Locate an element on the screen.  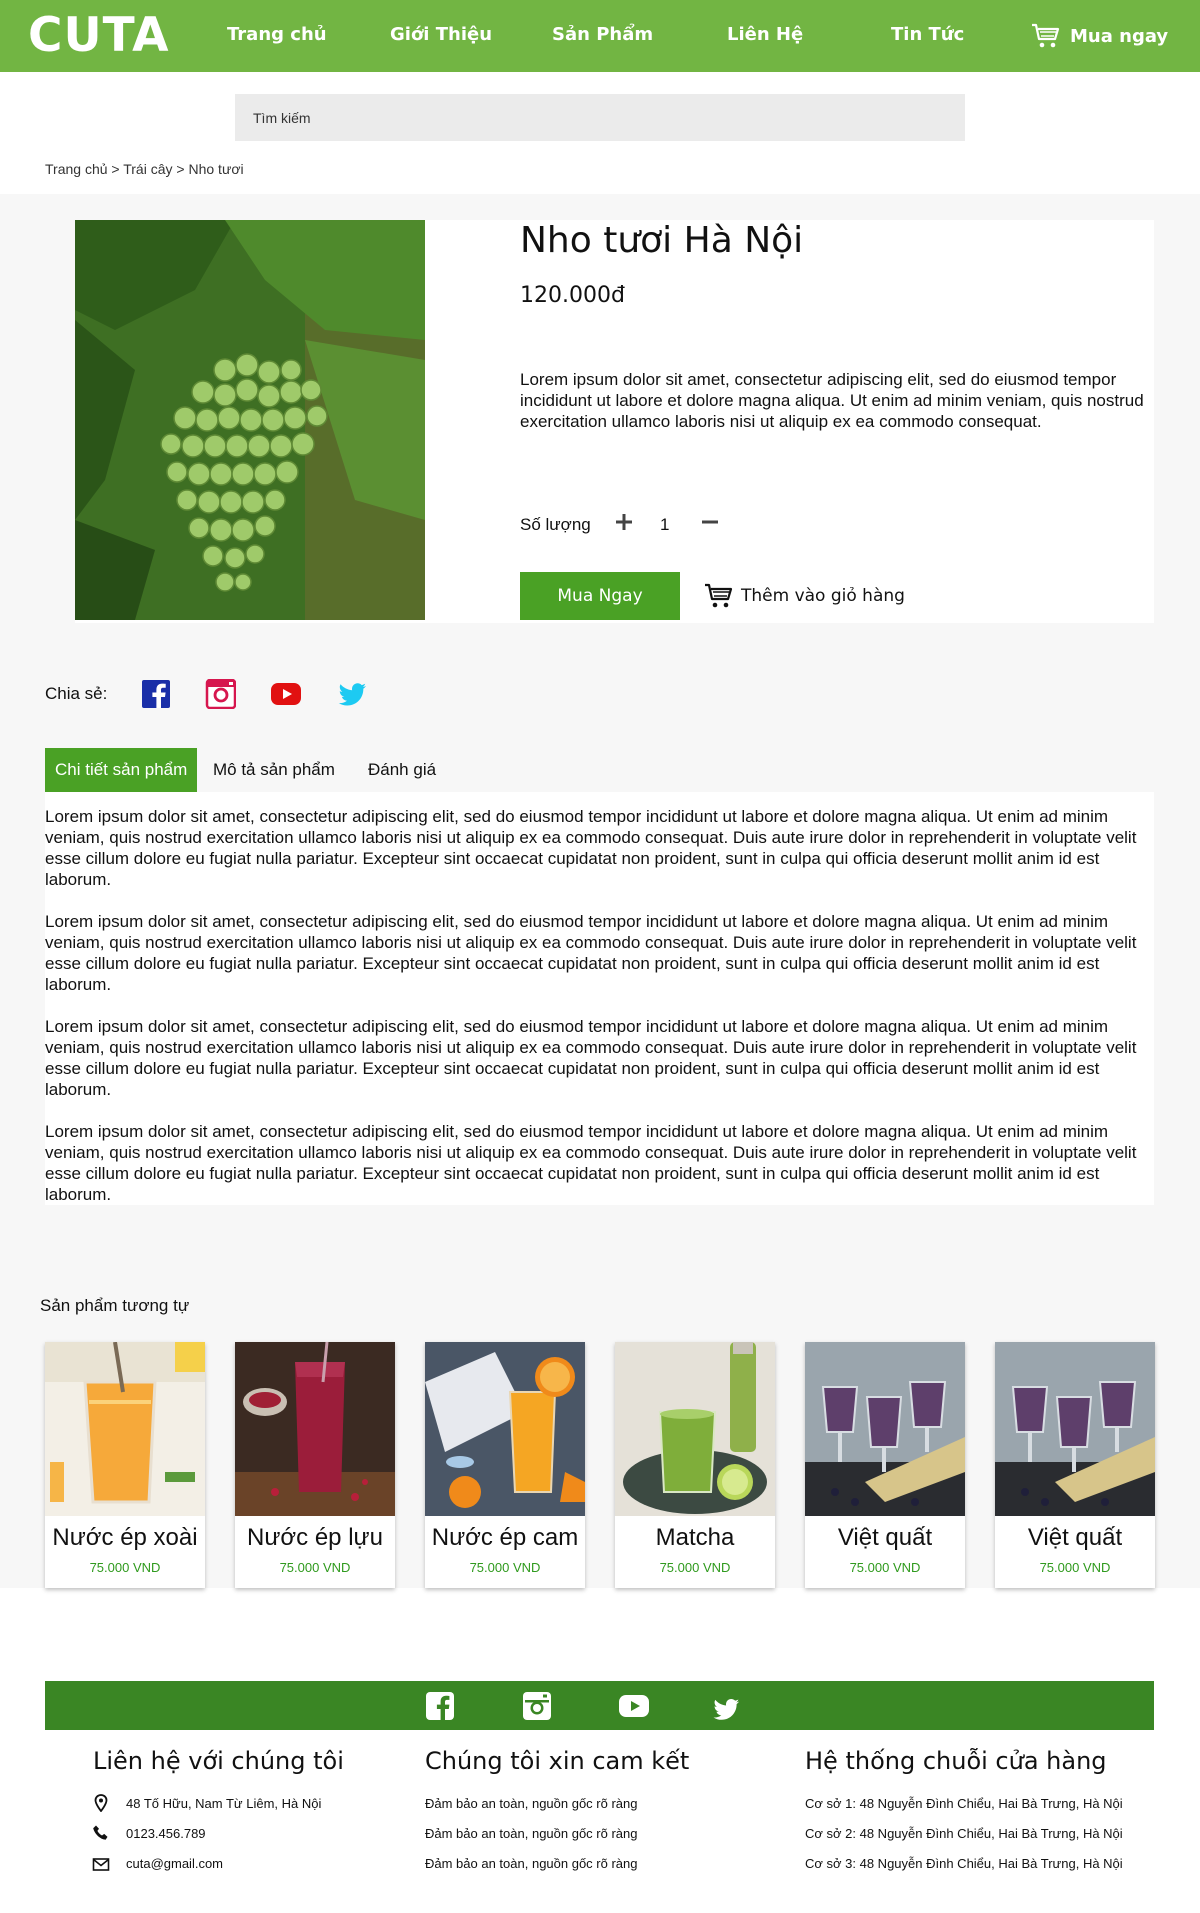
breadcrumb-home: Trang chủ is located at coordinates (76, 169).